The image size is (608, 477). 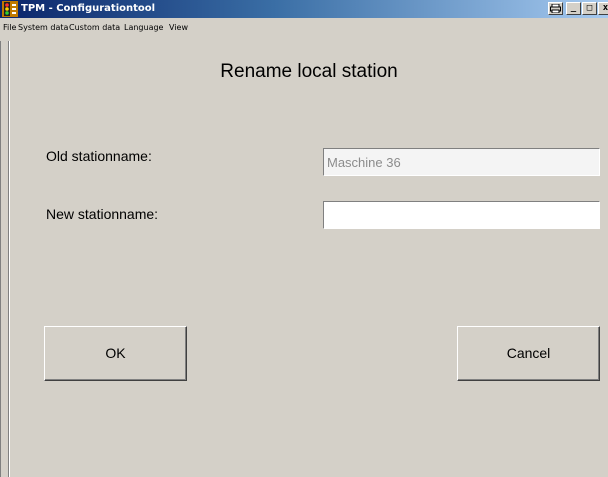 I want to click on ok-button: OK, so click(x=115, y=353).